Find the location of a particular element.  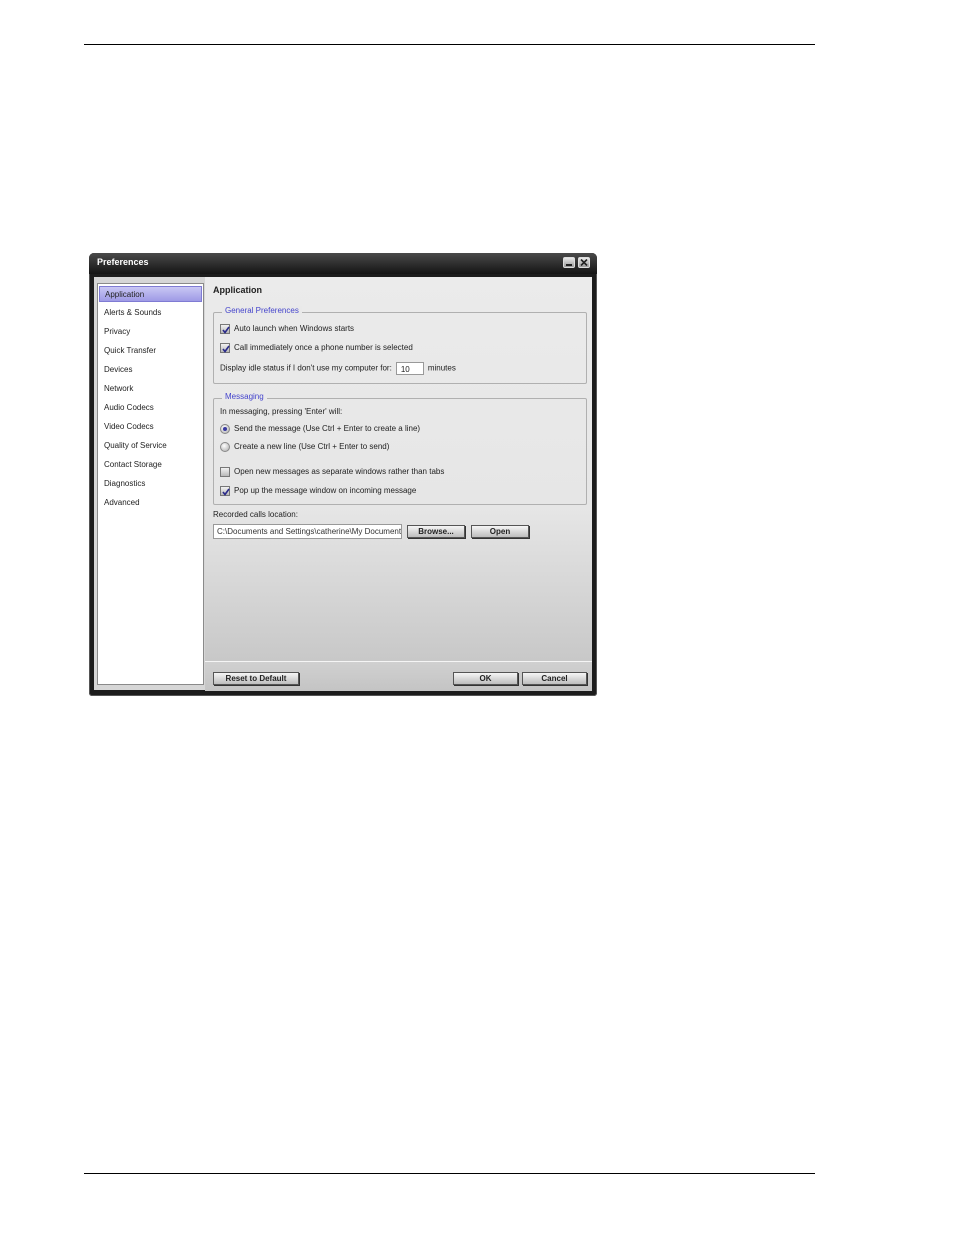

messaging-legend: Messaging is located at coordinates (244, 396).